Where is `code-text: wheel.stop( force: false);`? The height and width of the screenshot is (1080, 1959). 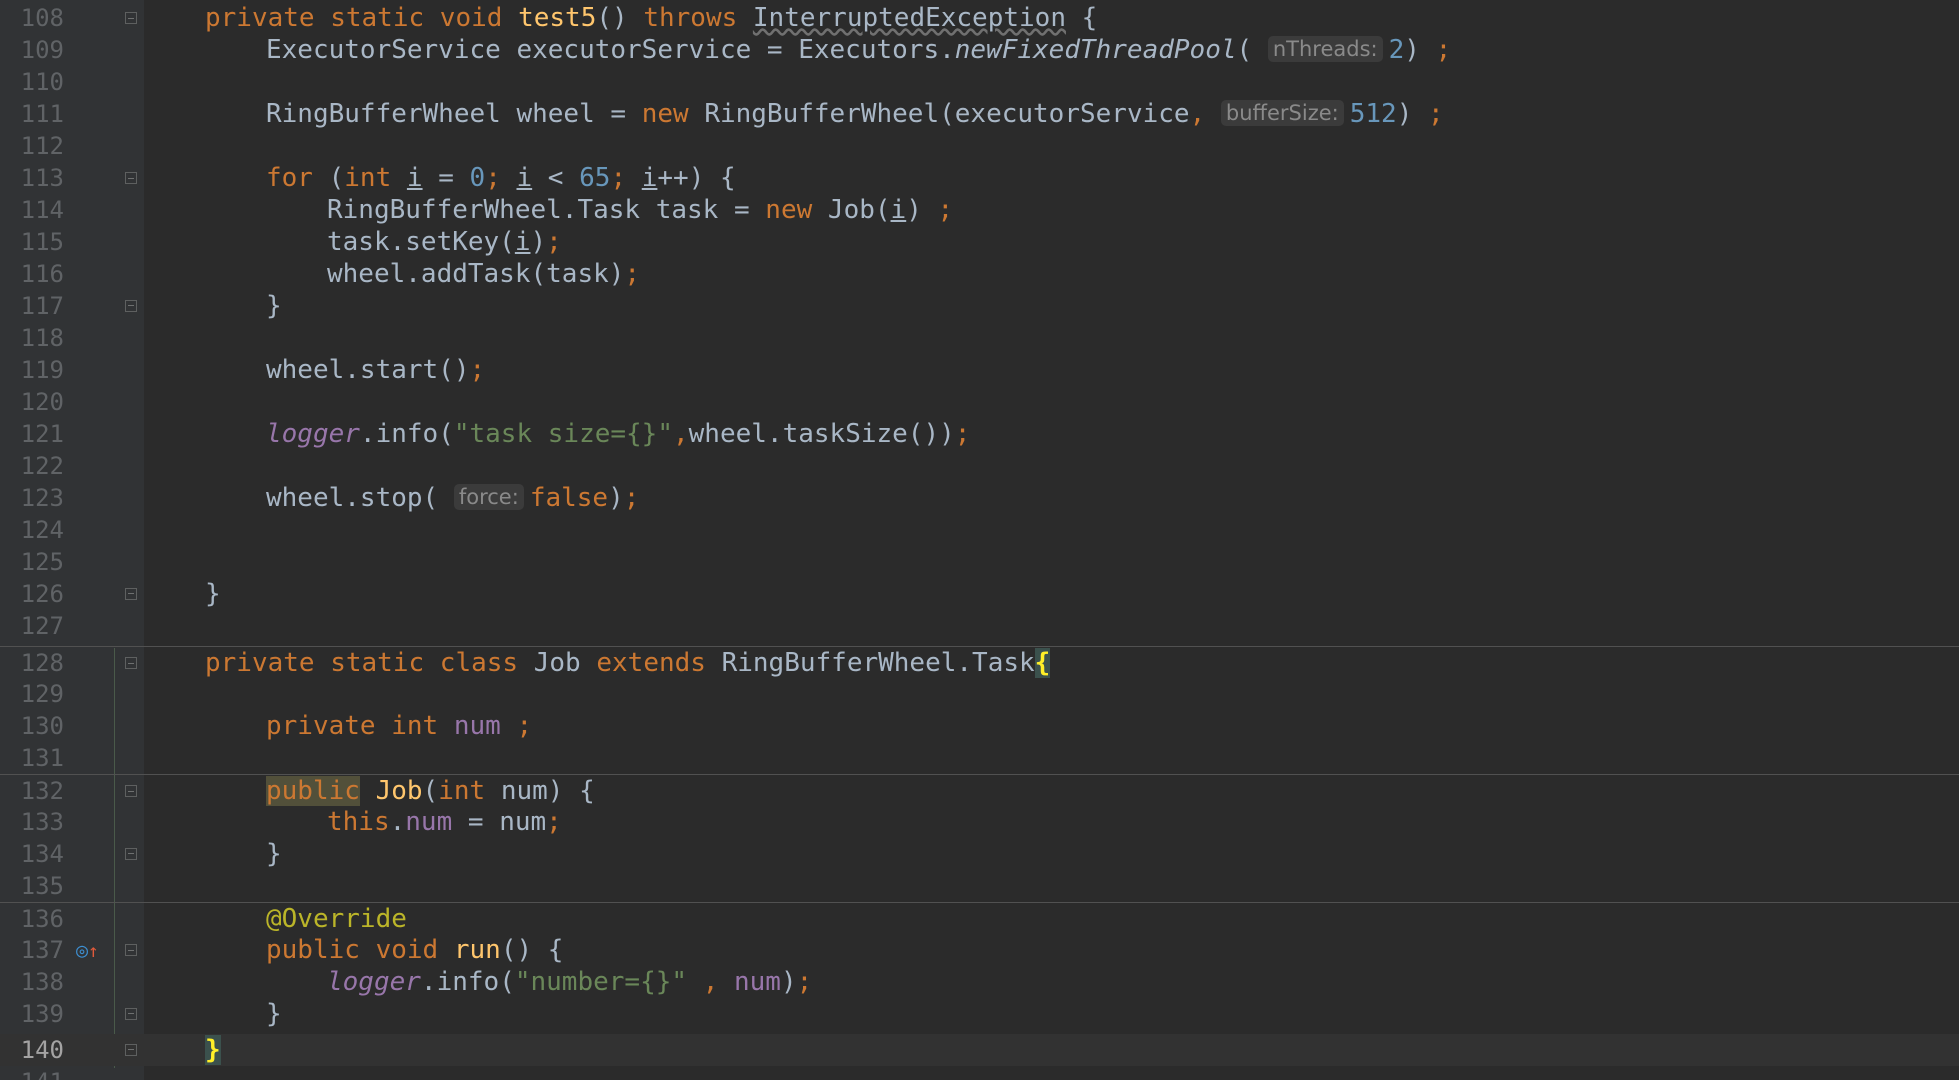
code-text: wheel.stop( force: false); is located at coordinates (453, 498).